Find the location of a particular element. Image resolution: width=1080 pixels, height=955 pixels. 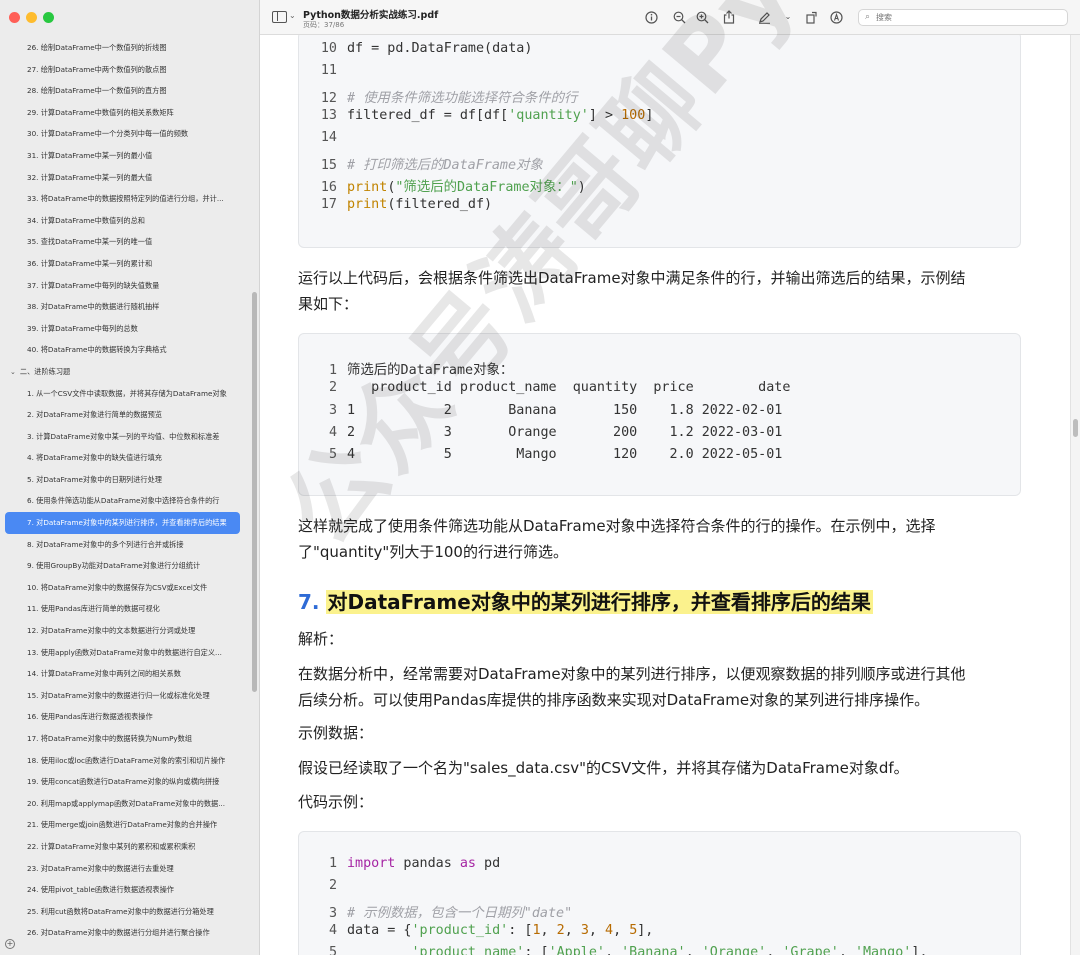

sidebar-scrollbar is located at coordinates (254, 492).